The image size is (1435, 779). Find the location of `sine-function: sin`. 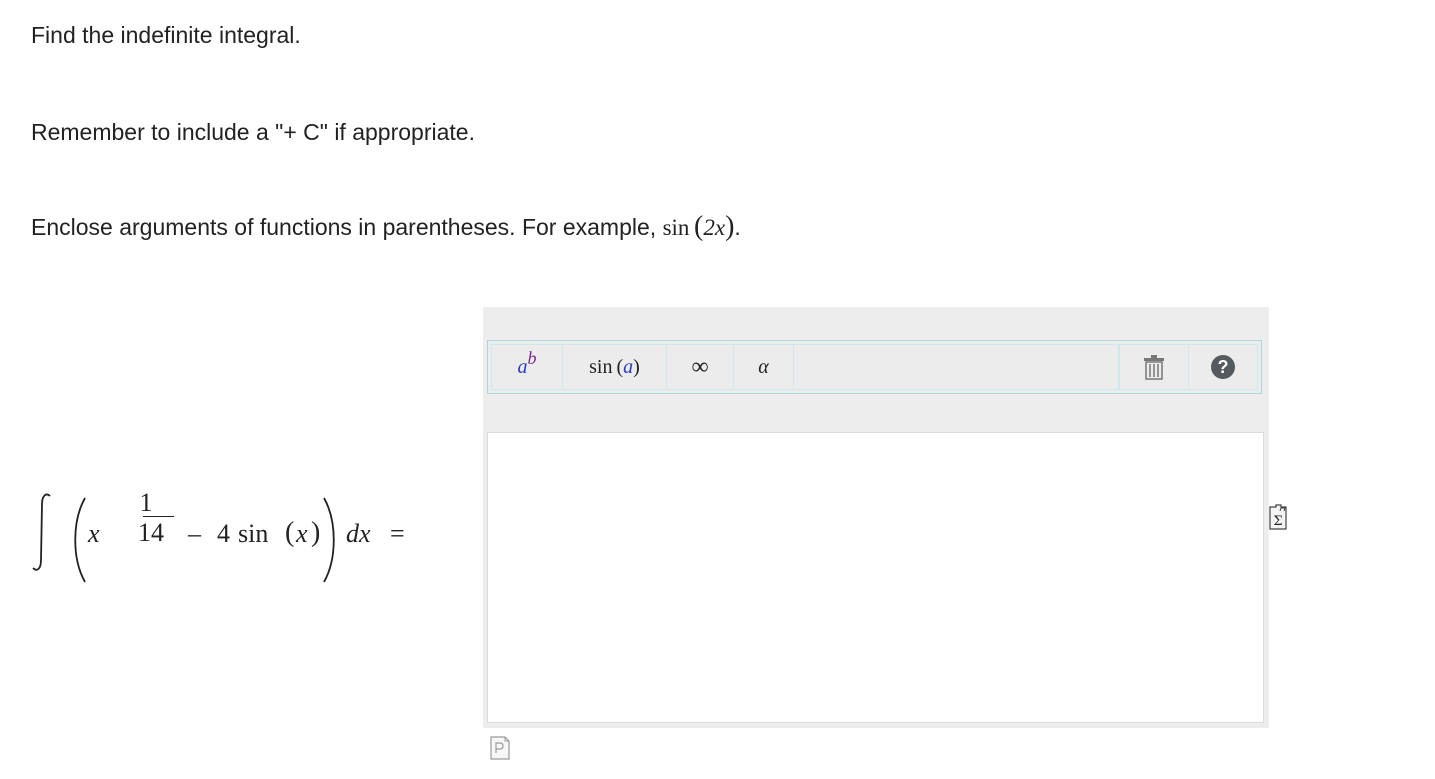

sine-function: sin is located at coordinates (253, 533).